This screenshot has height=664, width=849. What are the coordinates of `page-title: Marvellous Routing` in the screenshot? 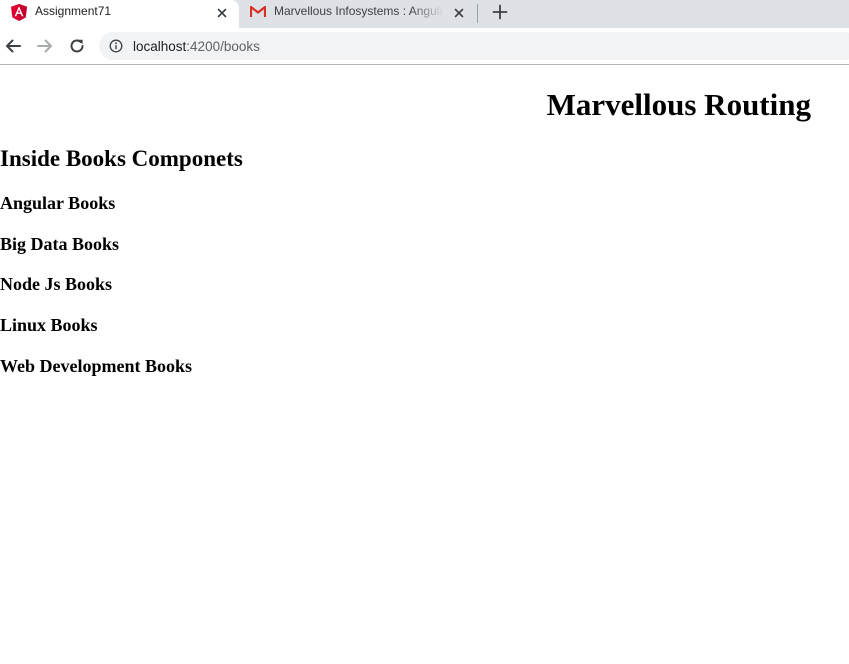 It's located at (678, 104).